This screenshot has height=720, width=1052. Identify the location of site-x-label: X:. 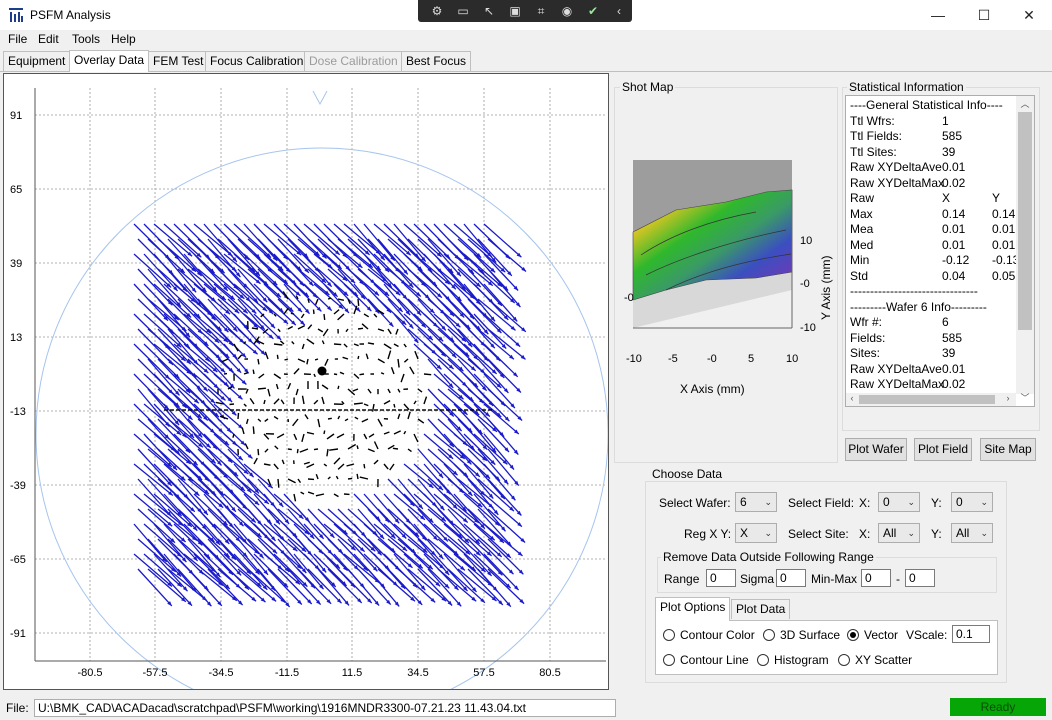
(865, 534).